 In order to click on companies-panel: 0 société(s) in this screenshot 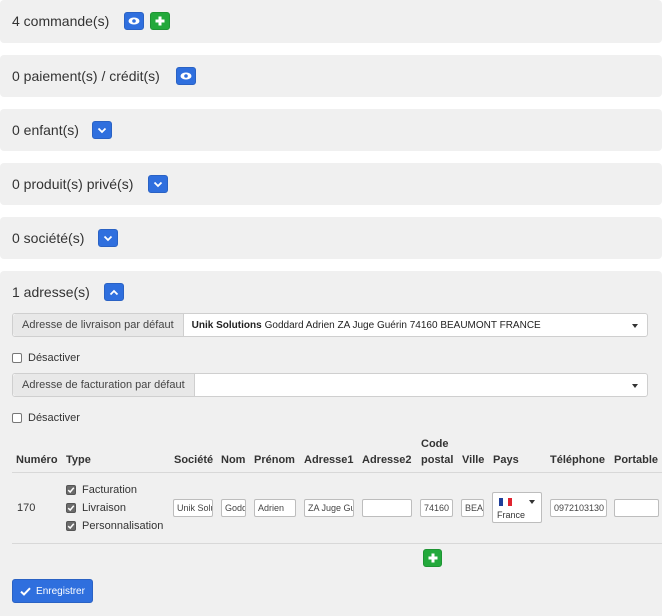, I will do `click(331, 238)`.